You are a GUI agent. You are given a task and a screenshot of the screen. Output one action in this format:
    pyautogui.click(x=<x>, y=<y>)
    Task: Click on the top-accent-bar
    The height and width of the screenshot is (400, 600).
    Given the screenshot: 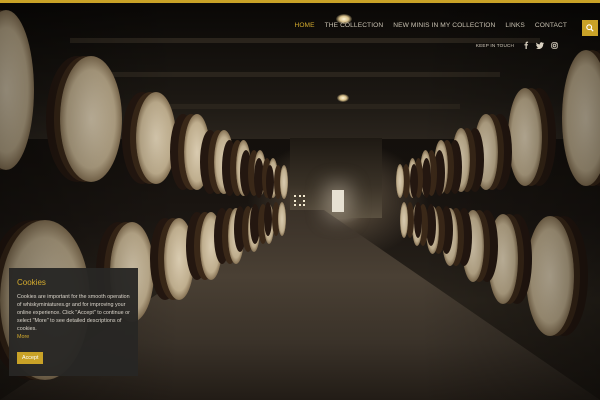 What is the action you would take?
    pyautogui.click(x=300, y=1)
    